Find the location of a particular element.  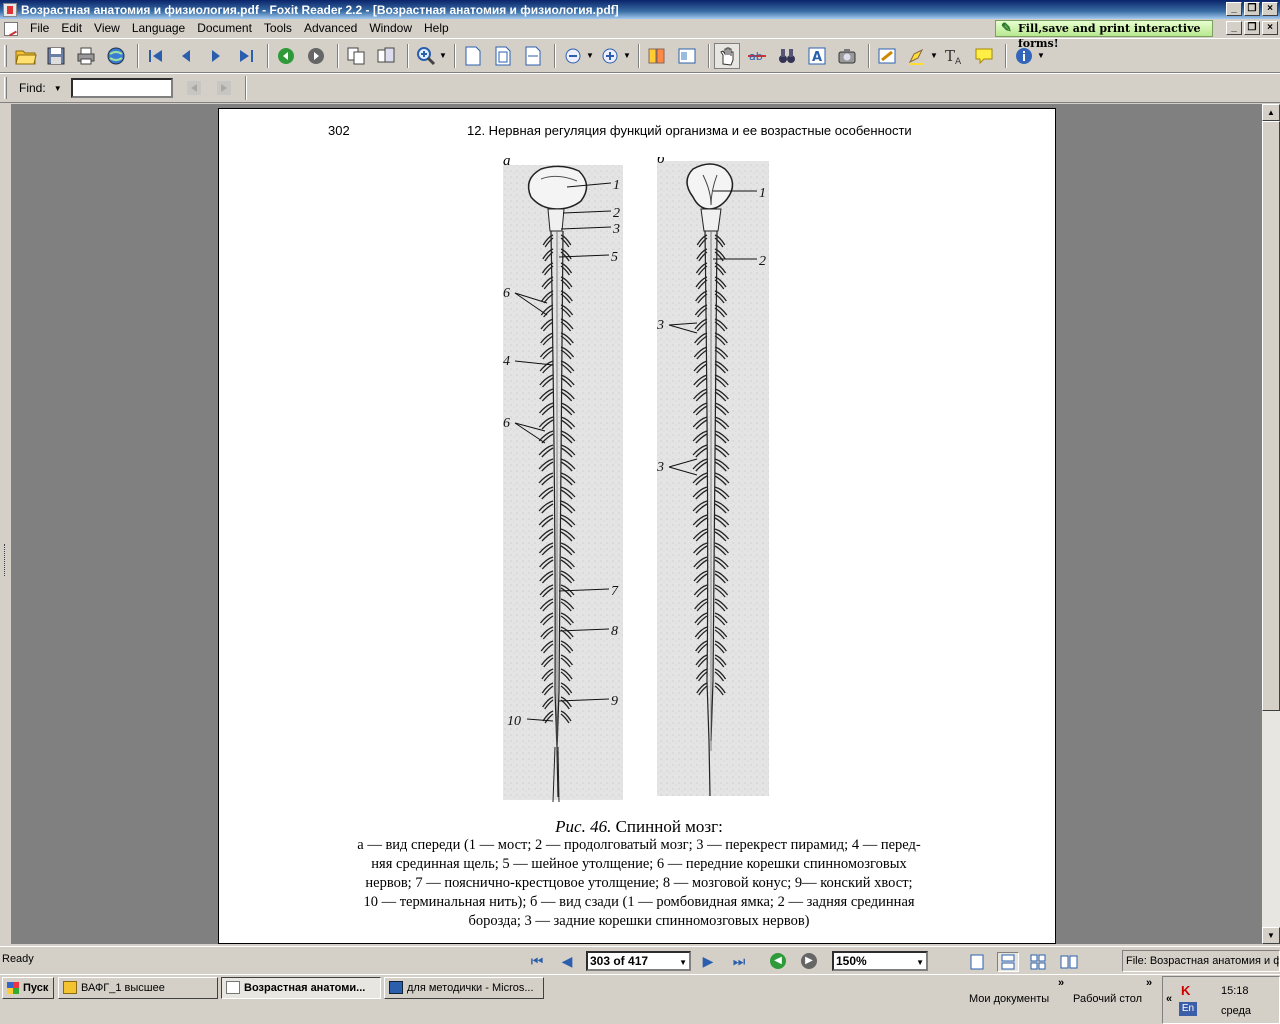

scroll-up-button: ▲ is located at coordinates (1271, 112).